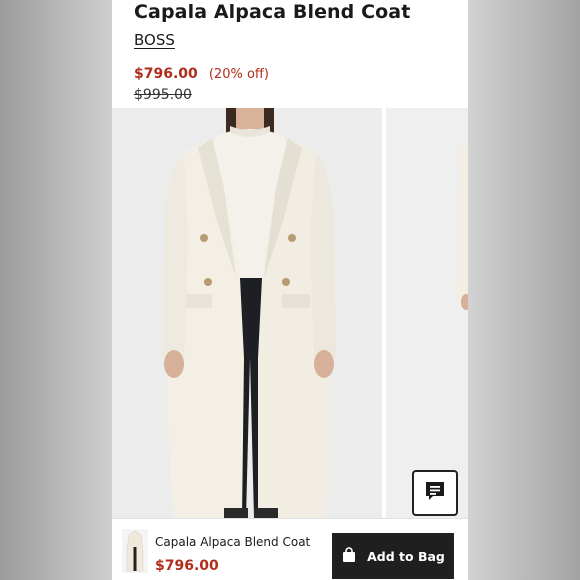  Describe the element at coordinates (349, 556) in the screenshot. I see `shopping-bag-icon` at that location.